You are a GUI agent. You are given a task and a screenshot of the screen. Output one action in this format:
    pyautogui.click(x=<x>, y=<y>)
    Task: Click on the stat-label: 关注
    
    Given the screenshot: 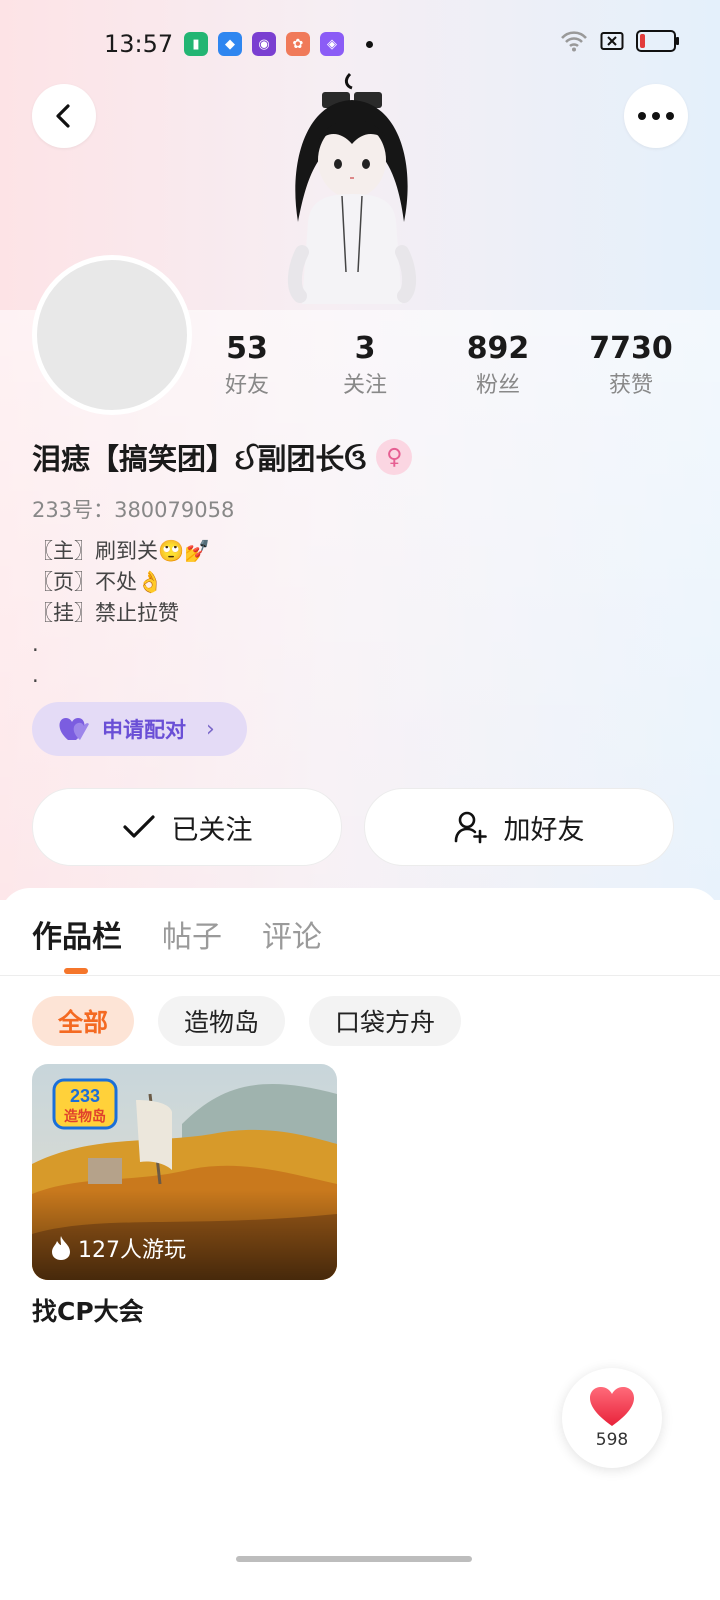 What is the action you would take?
    pyautogui.click(x=364, y=385)
    